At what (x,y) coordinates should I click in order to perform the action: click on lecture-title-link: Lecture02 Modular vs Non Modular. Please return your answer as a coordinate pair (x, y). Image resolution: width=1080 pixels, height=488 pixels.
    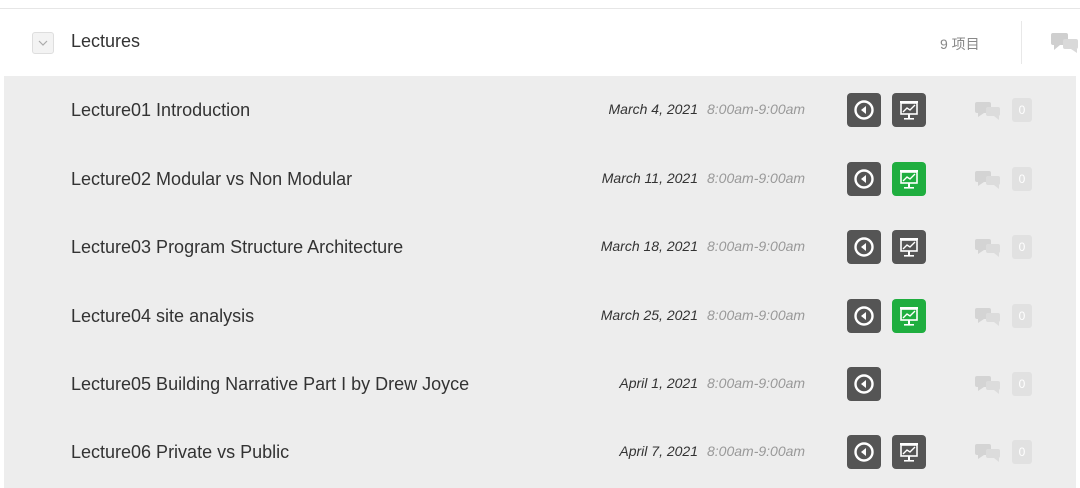
    Looking at the image, I should click on (211, 179).